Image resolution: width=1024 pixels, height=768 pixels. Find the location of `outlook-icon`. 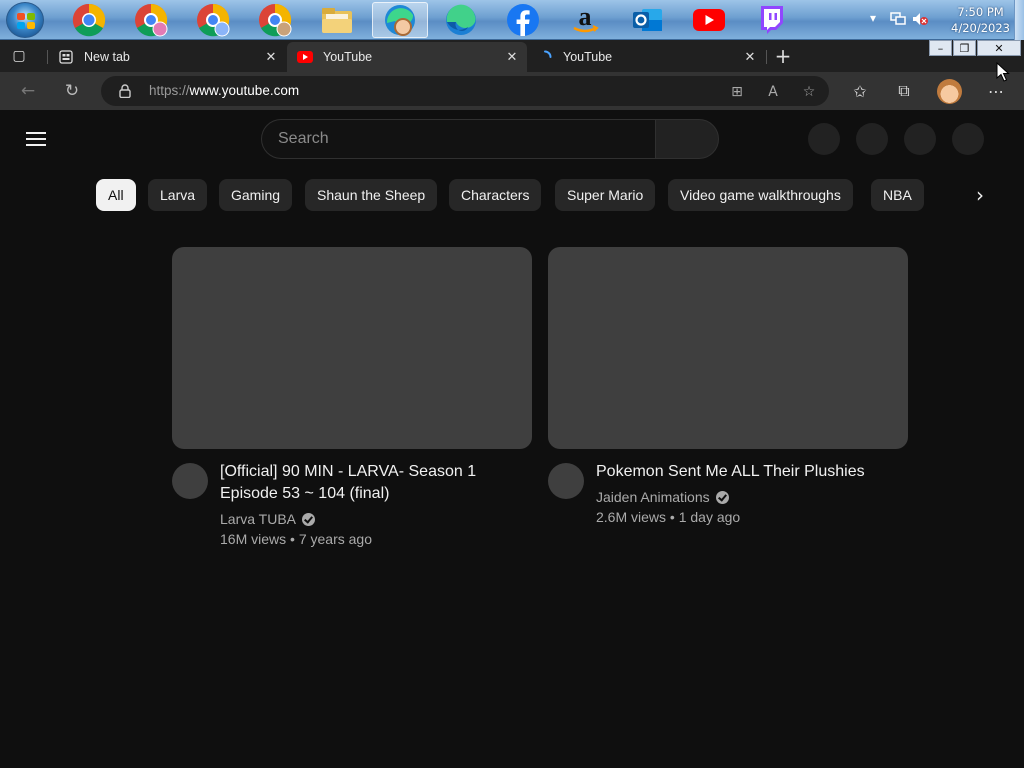

outlook-icon is located at coordinates (647, 20).